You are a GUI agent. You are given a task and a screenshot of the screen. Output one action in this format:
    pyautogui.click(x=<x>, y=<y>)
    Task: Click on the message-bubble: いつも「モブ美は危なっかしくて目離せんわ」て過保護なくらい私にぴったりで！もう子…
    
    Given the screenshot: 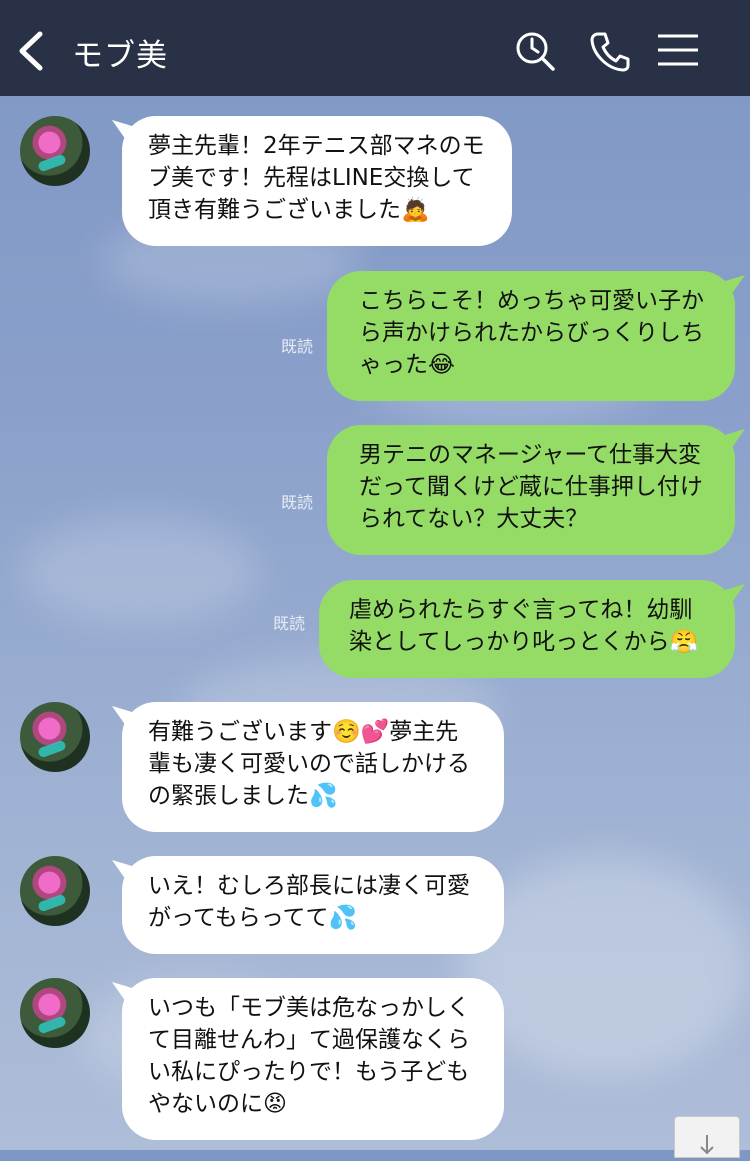 What is the action you would take?
    pyautogui.click(x=313, y=1059)
    